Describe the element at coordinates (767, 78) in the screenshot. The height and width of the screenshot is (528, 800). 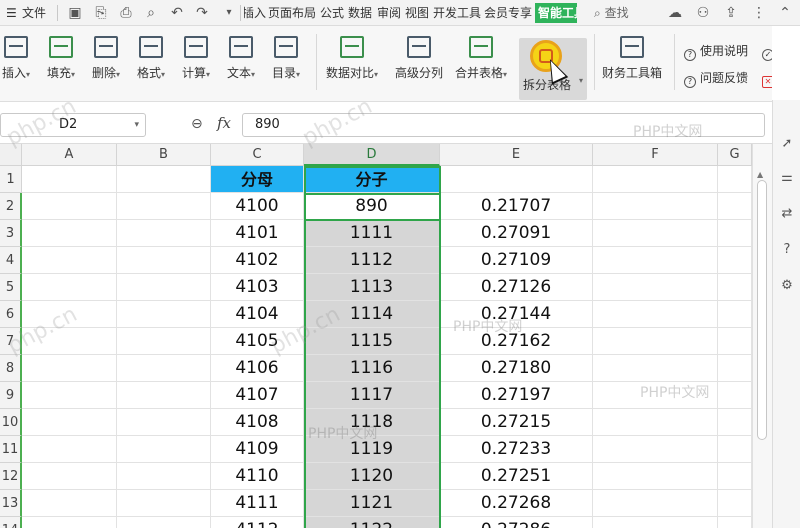
I see `close-toolbox-link: ✕关闭` at that location.